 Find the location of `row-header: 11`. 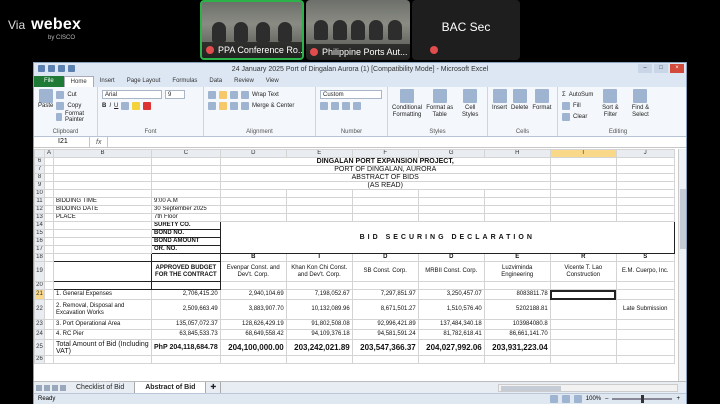

row-header: 11 is located at coordinates (39, 201).